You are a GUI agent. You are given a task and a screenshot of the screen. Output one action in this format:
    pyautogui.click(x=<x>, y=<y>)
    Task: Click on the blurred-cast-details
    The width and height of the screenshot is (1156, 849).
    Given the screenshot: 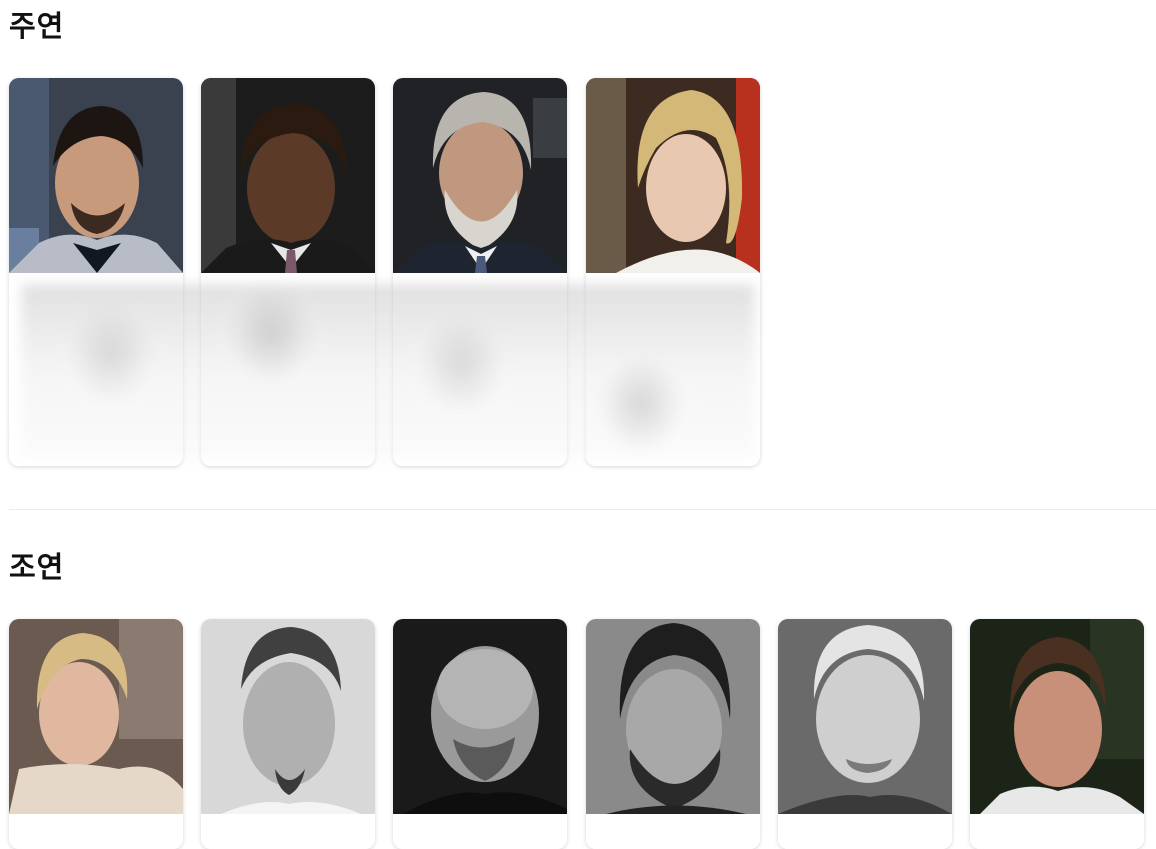 What is the action you would take?
    pyautogui.click(x=388, y=371)
    